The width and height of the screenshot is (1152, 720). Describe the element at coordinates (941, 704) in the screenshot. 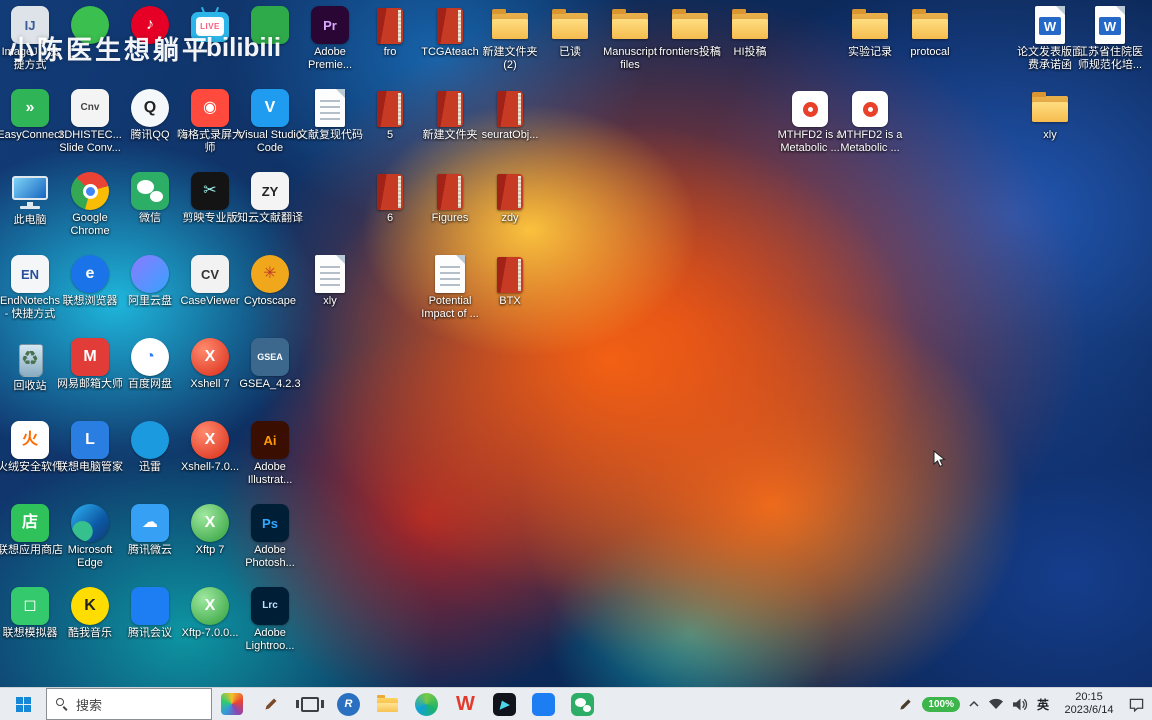

I see `battery-status-badge: 100%` at that location.